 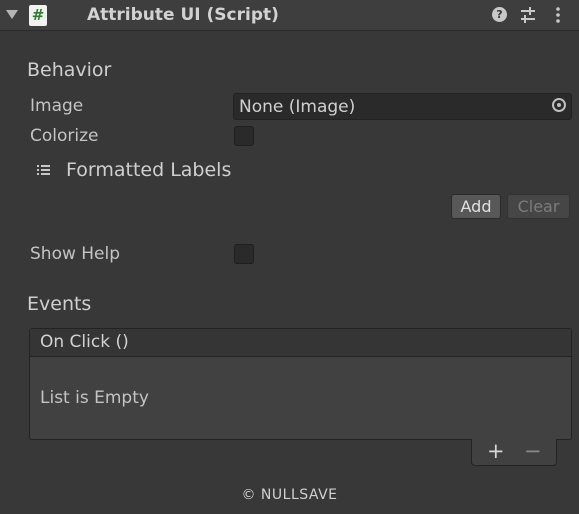 I want to click on show-help-label: Show Help, so click(x=75, y=254).